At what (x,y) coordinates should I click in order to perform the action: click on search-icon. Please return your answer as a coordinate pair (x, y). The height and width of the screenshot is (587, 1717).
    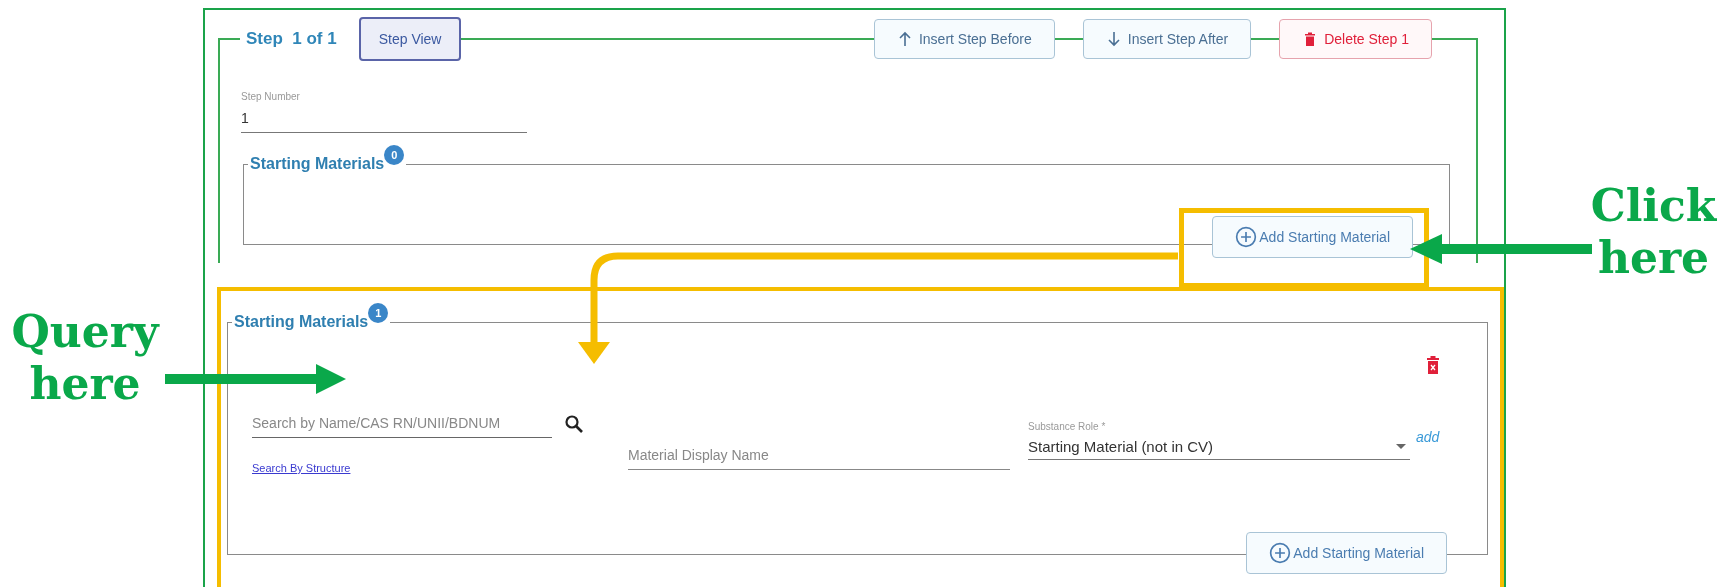
    Looking at the image, I should click on (574, 423).